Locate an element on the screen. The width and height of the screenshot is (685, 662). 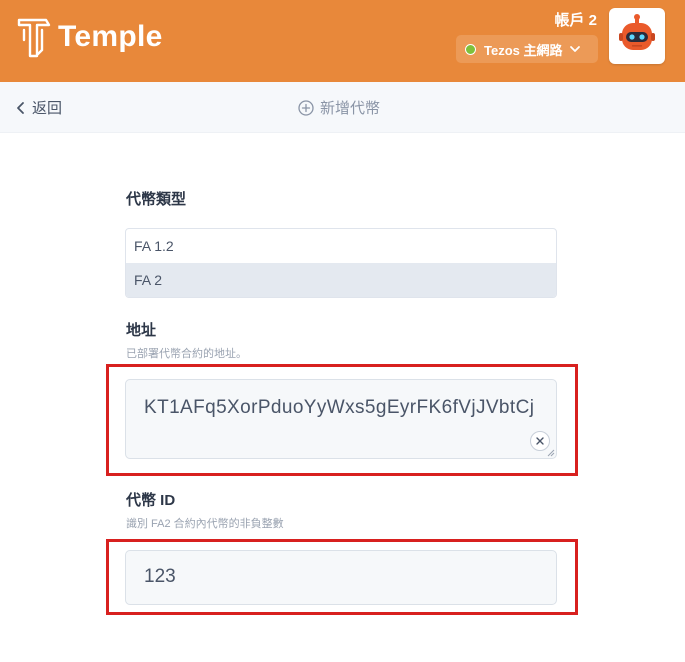
token-type-option-fa2: FA 2 is located at coordinates (341, 280).